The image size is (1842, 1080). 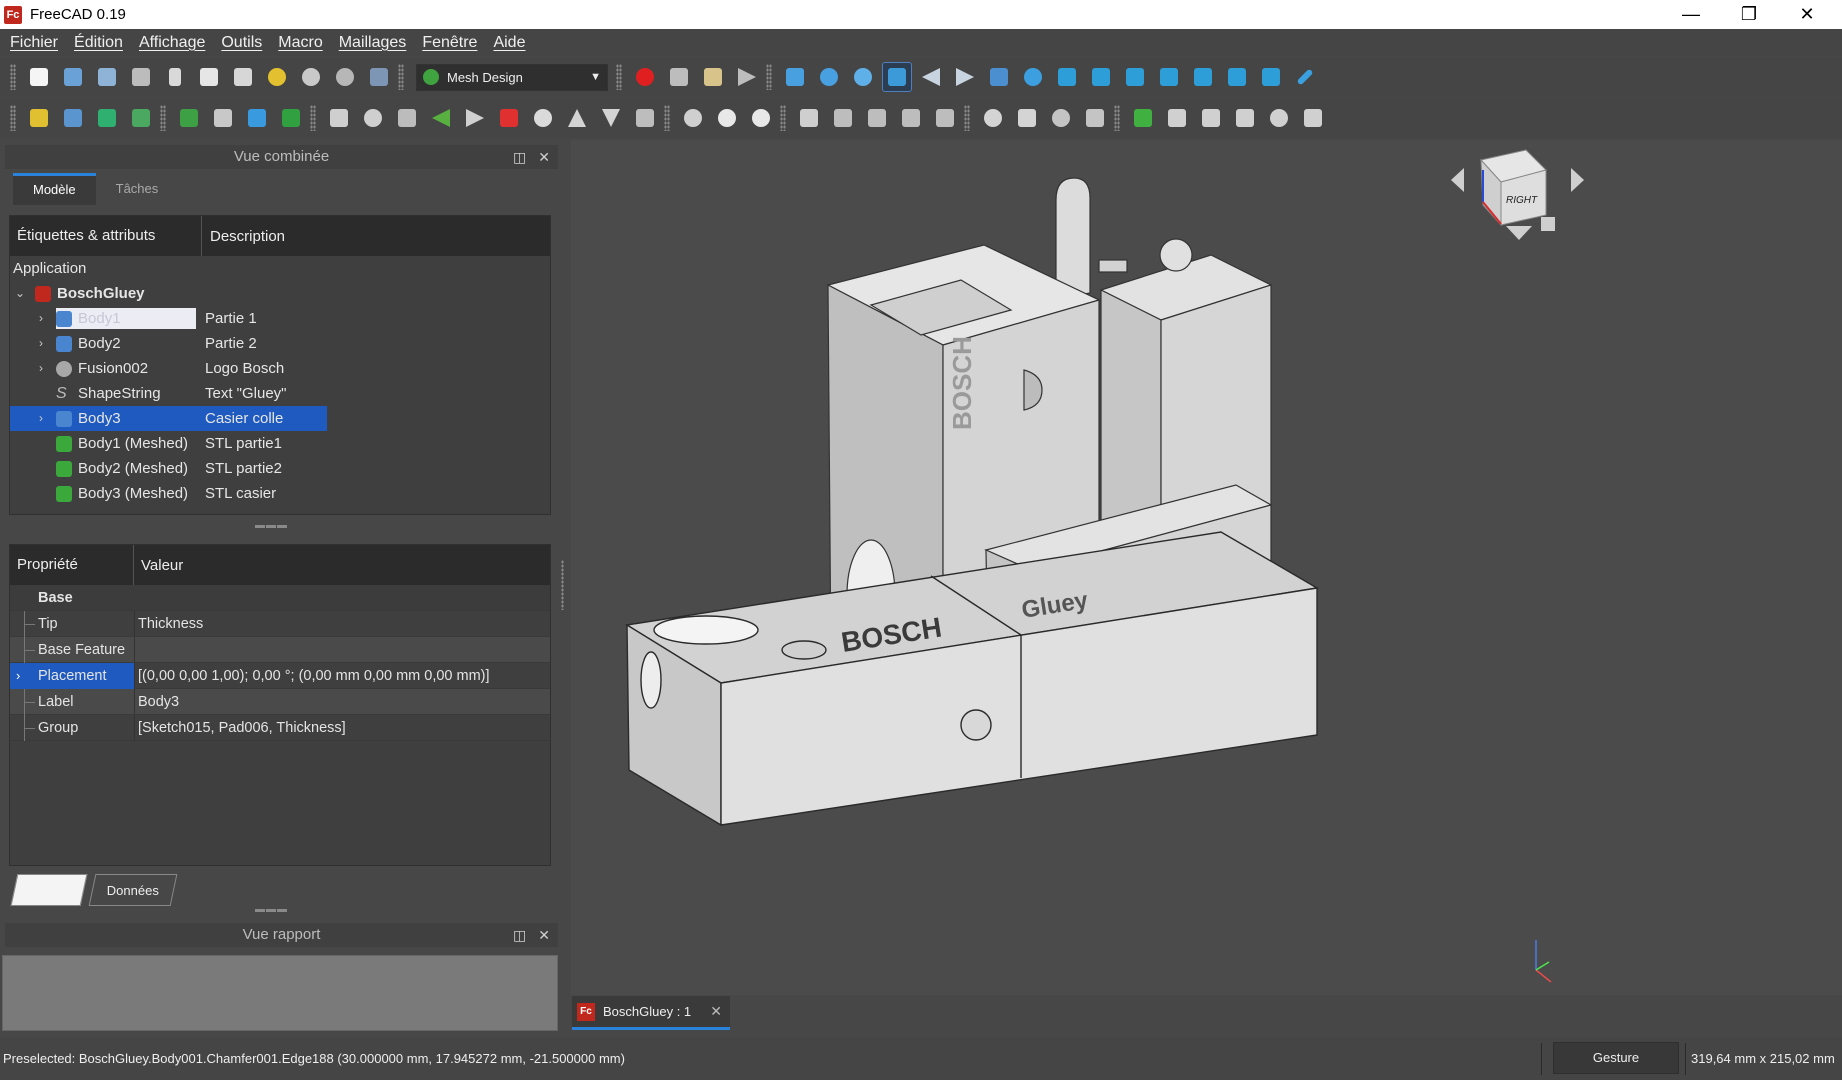 What do you see at coordinates (175, 77) in the screenshot?
I see `cut-icon` at bounding box center [175, 77].